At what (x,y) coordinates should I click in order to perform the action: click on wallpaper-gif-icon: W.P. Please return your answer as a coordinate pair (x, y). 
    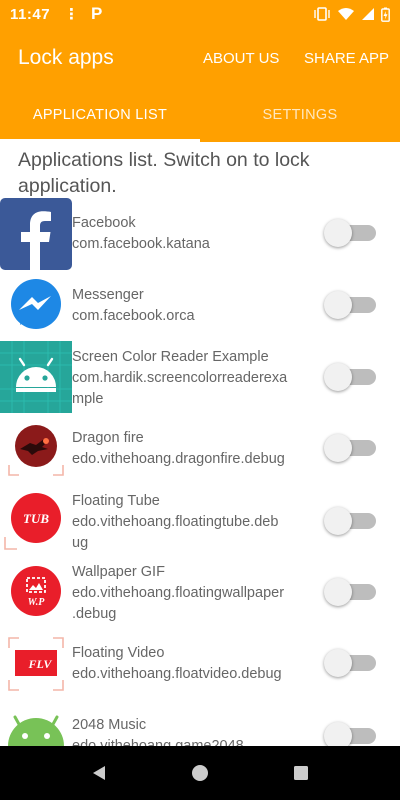
    Looking at the image, I should click on (36, 591).